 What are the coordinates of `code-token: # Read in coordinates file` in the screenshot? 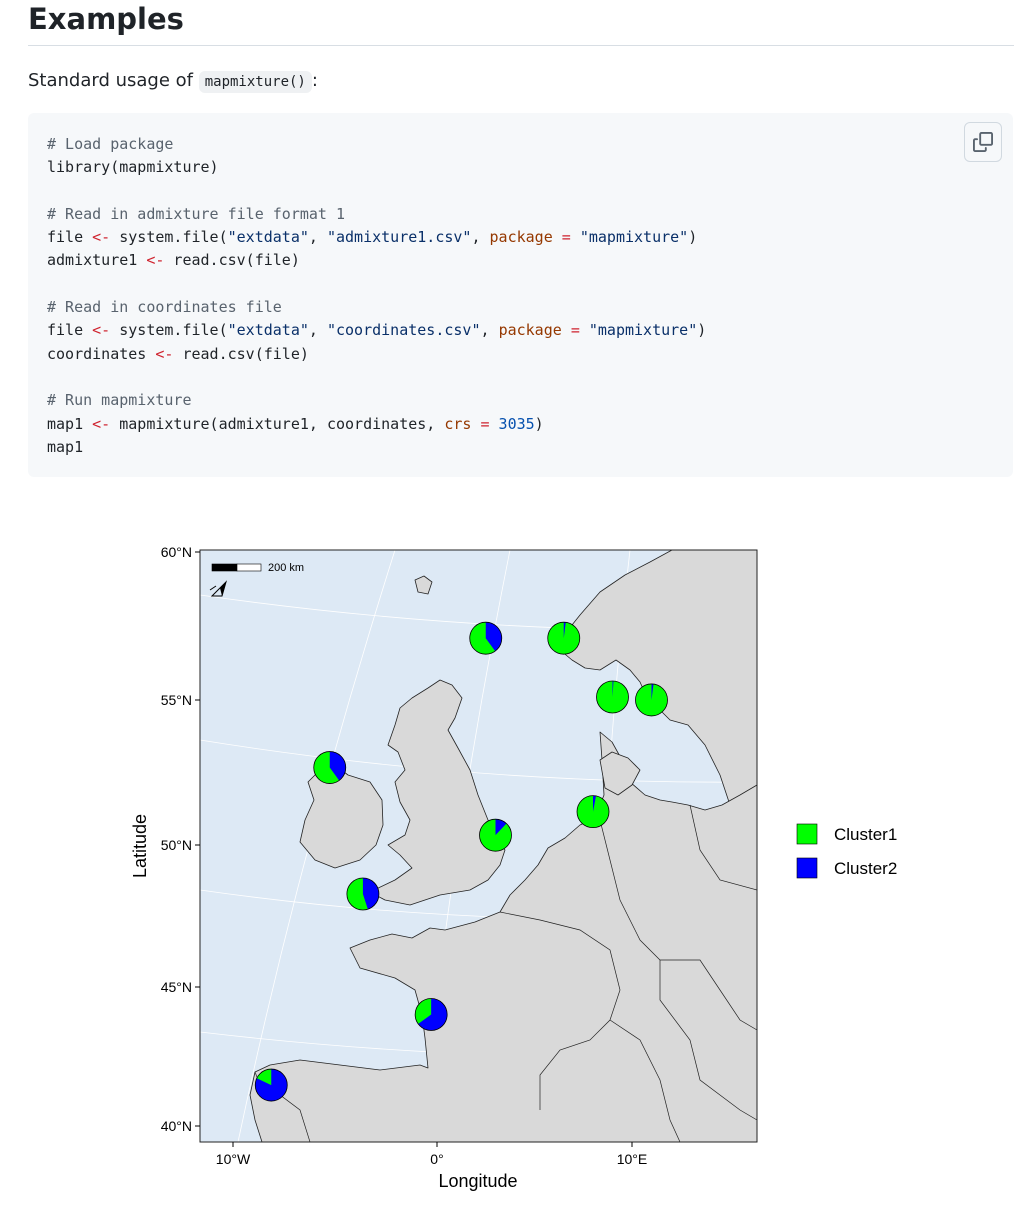 It's located at (164, 307).